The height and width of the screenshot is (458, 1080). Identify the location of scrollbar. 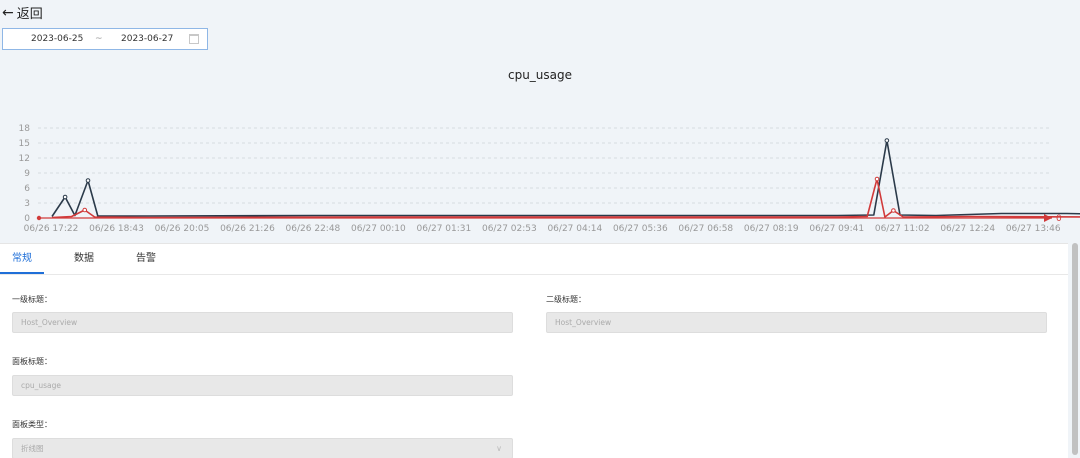
(1075, 349).